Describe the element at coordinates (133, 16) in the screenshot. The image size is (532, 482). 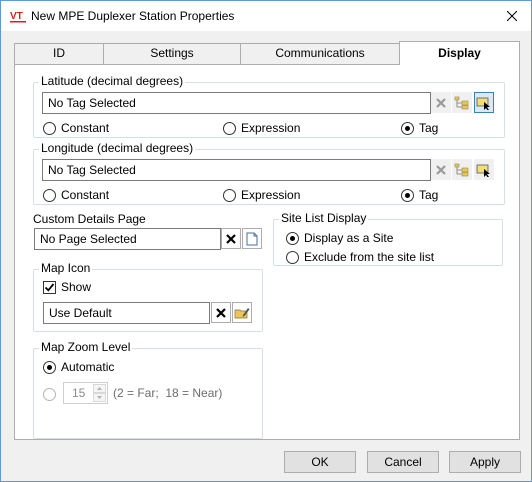
I see `window-title: New MPE Duplexer Station Properties` at that location.